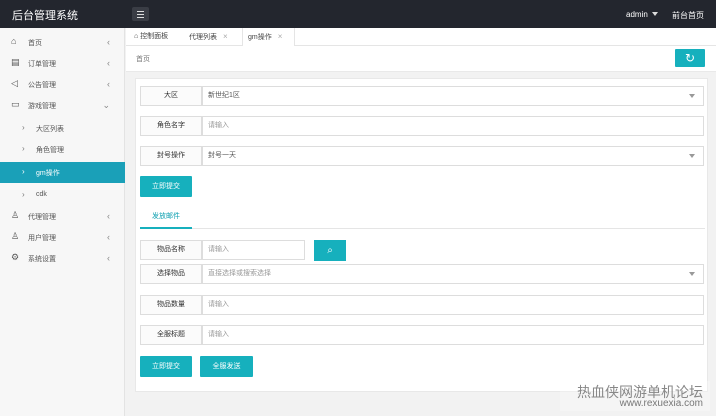 The height and width of the screenshot is (416, 716). Describe the element at coordinates (226, 366) in the screenshot. I see `send-all-button: 全服发送` at that location.